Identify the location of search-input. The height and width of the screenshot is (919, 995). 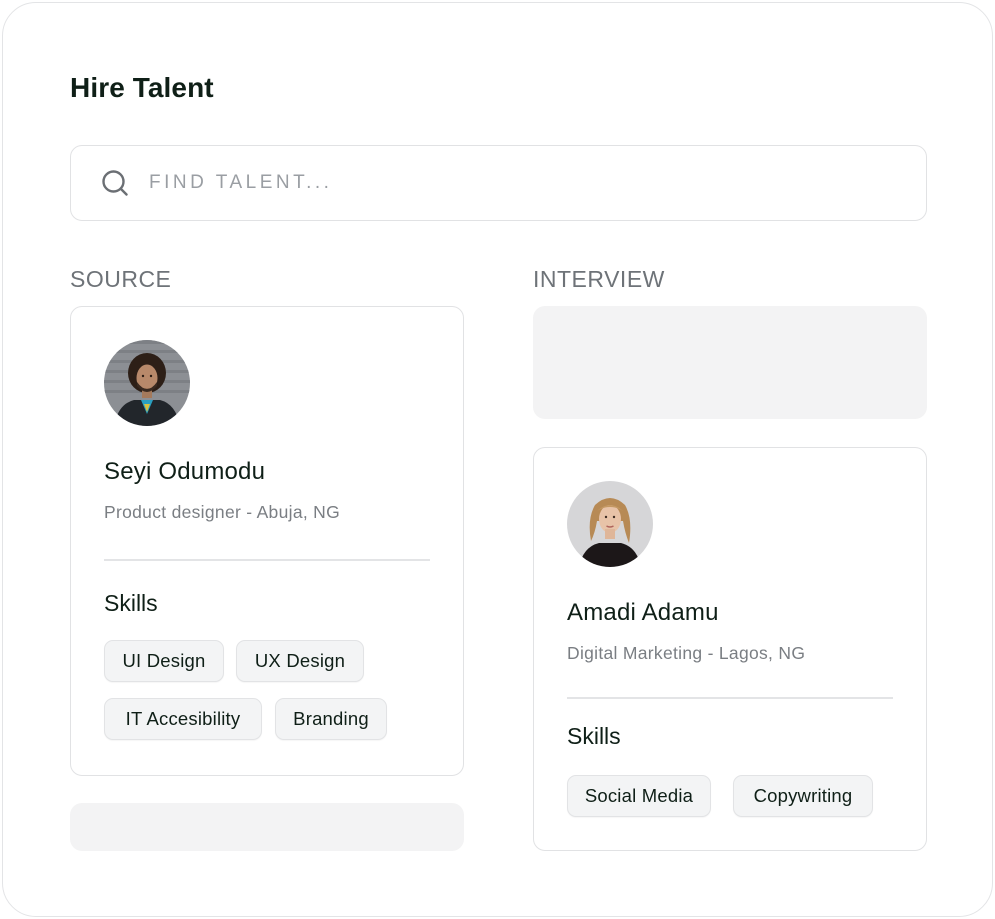
(499, 183).